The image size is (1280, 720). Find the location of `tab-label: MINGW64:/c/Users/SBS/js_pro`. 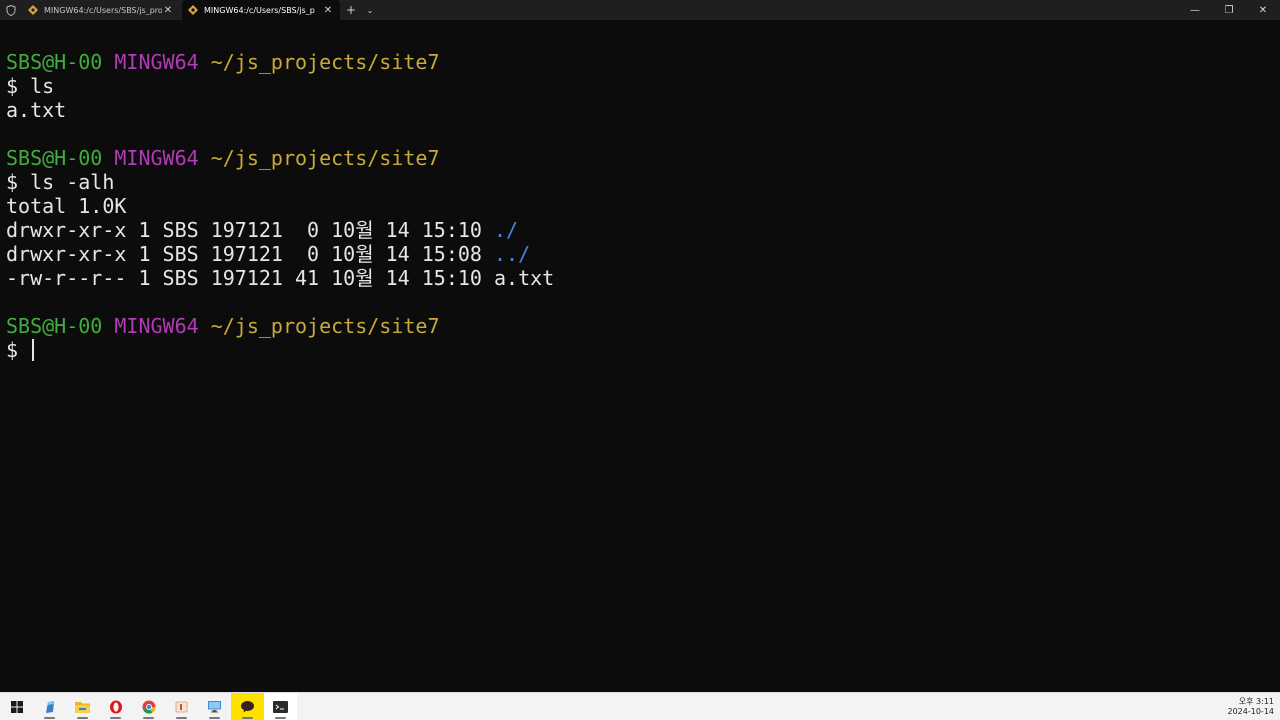

tab-label: MINGW64:/c/Users/SBS/js_pro is located at coordinates (103, 10).